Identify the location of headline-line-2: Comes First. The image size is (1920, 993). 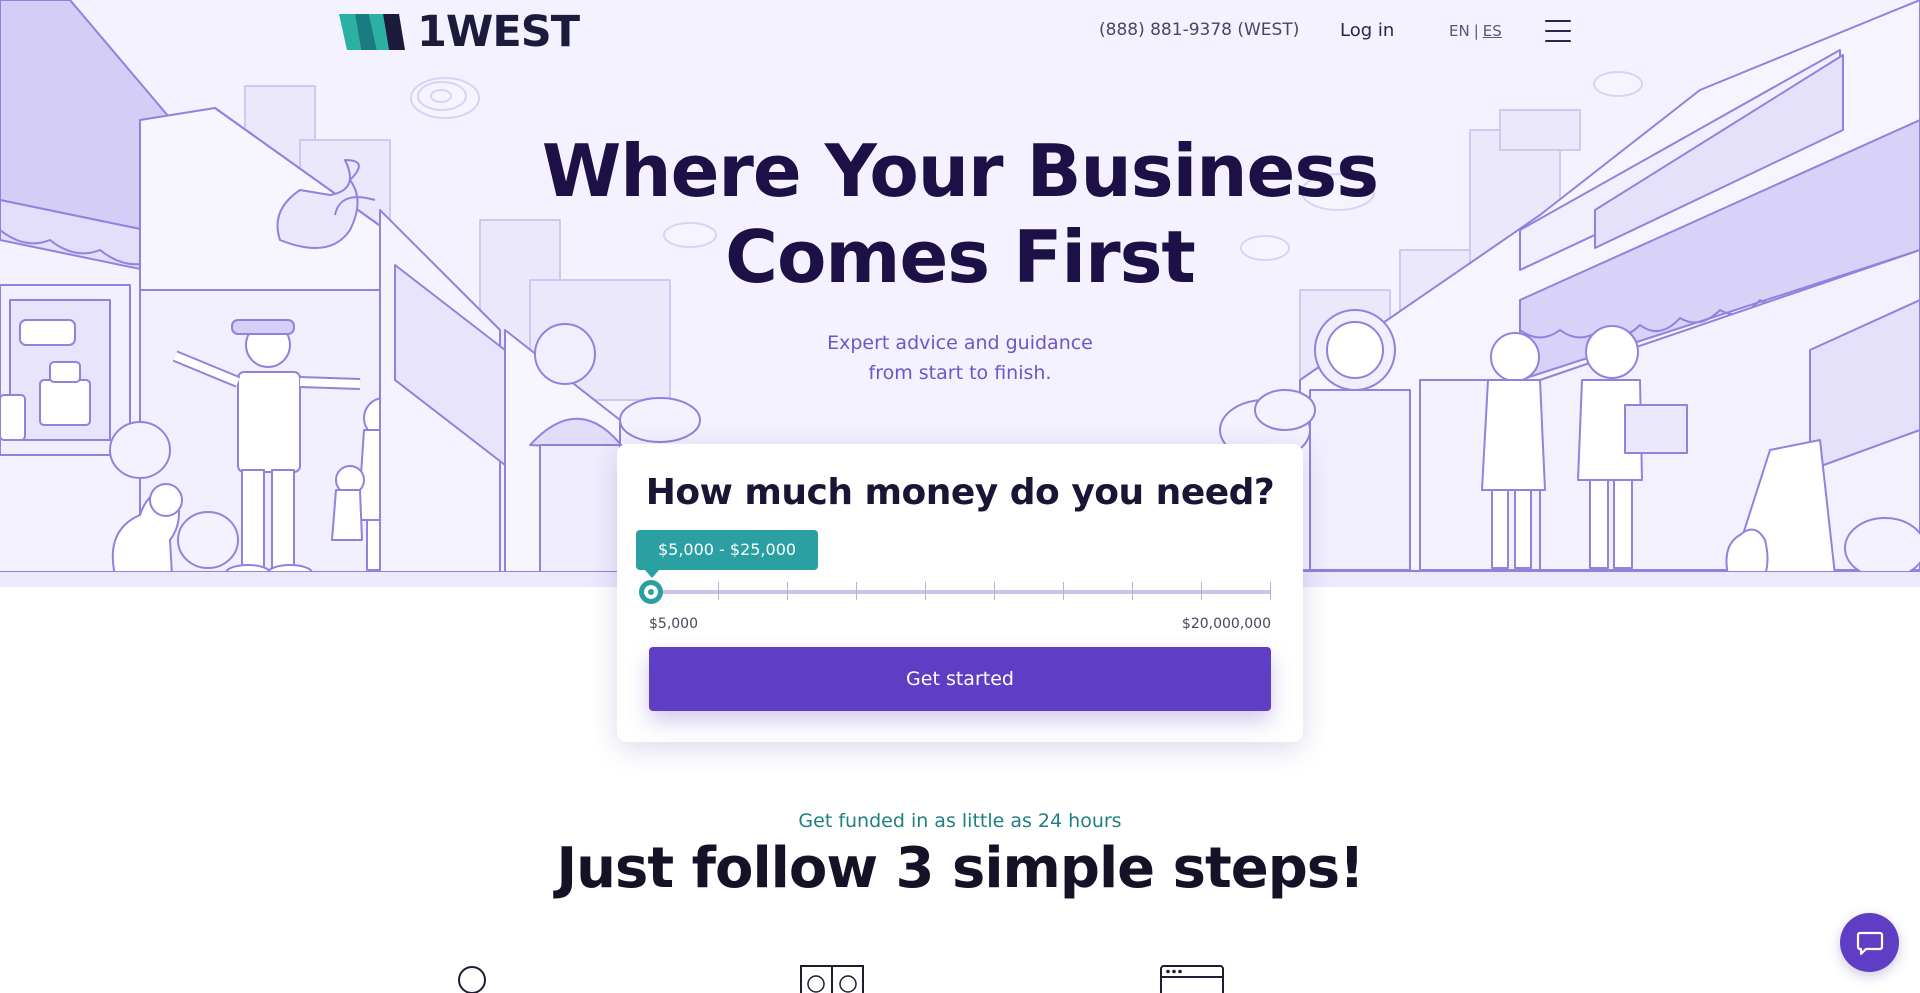
(960, 257).